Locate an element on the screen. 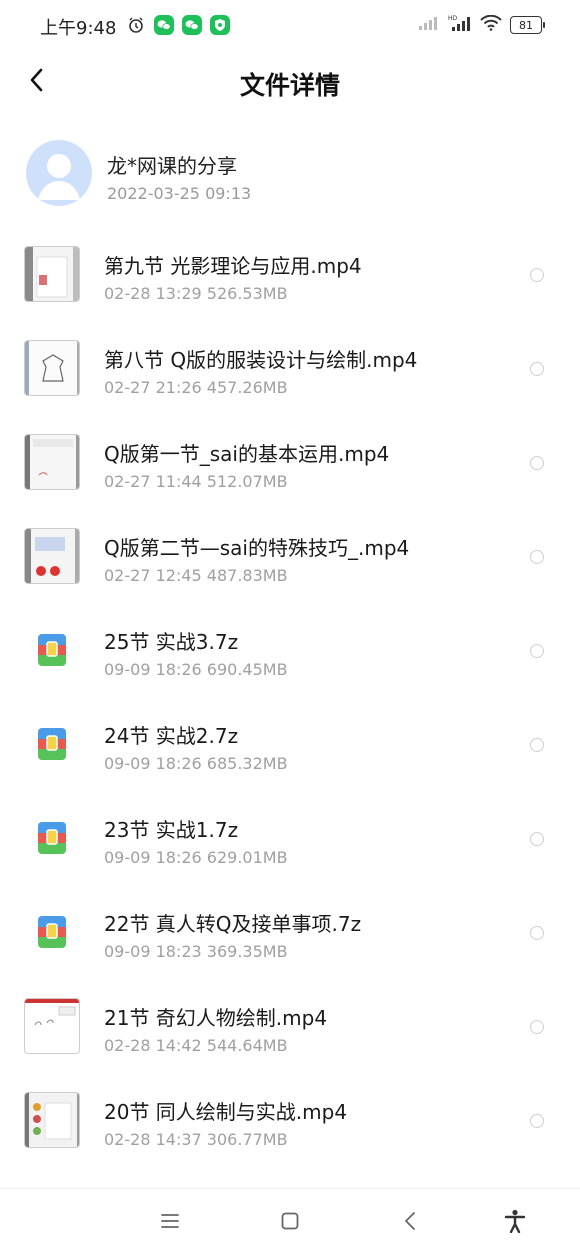  file-list-item: 第八节 Q版的服装设计与绘制.mp4 02-27 21:26 457.26MB is located at coordinates (290, 369).